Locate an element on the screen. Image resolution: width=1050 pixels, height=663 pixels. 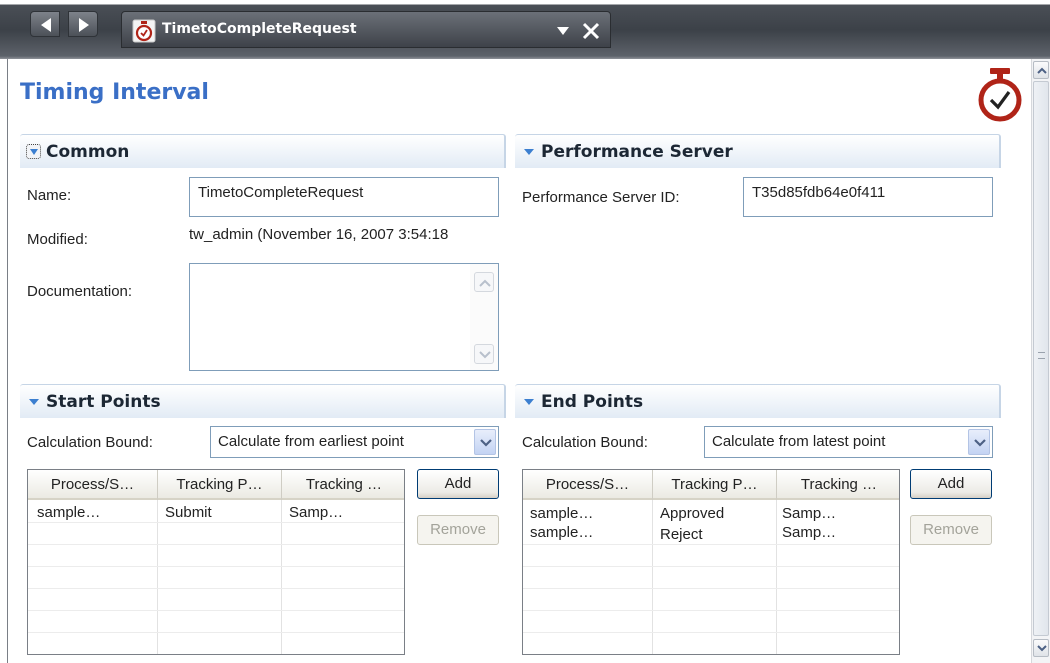
name-field: TimetoCompleteRequest is located at coordinates (344, 197).